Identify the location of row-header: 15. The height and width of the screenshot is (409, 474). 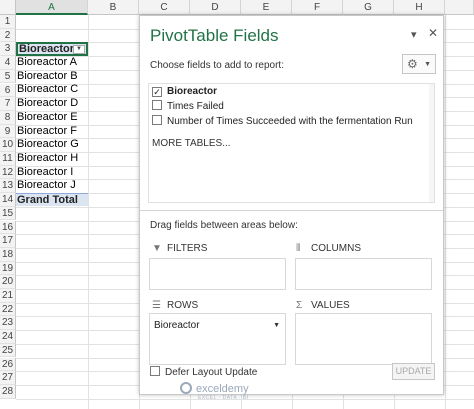
(8, 213).